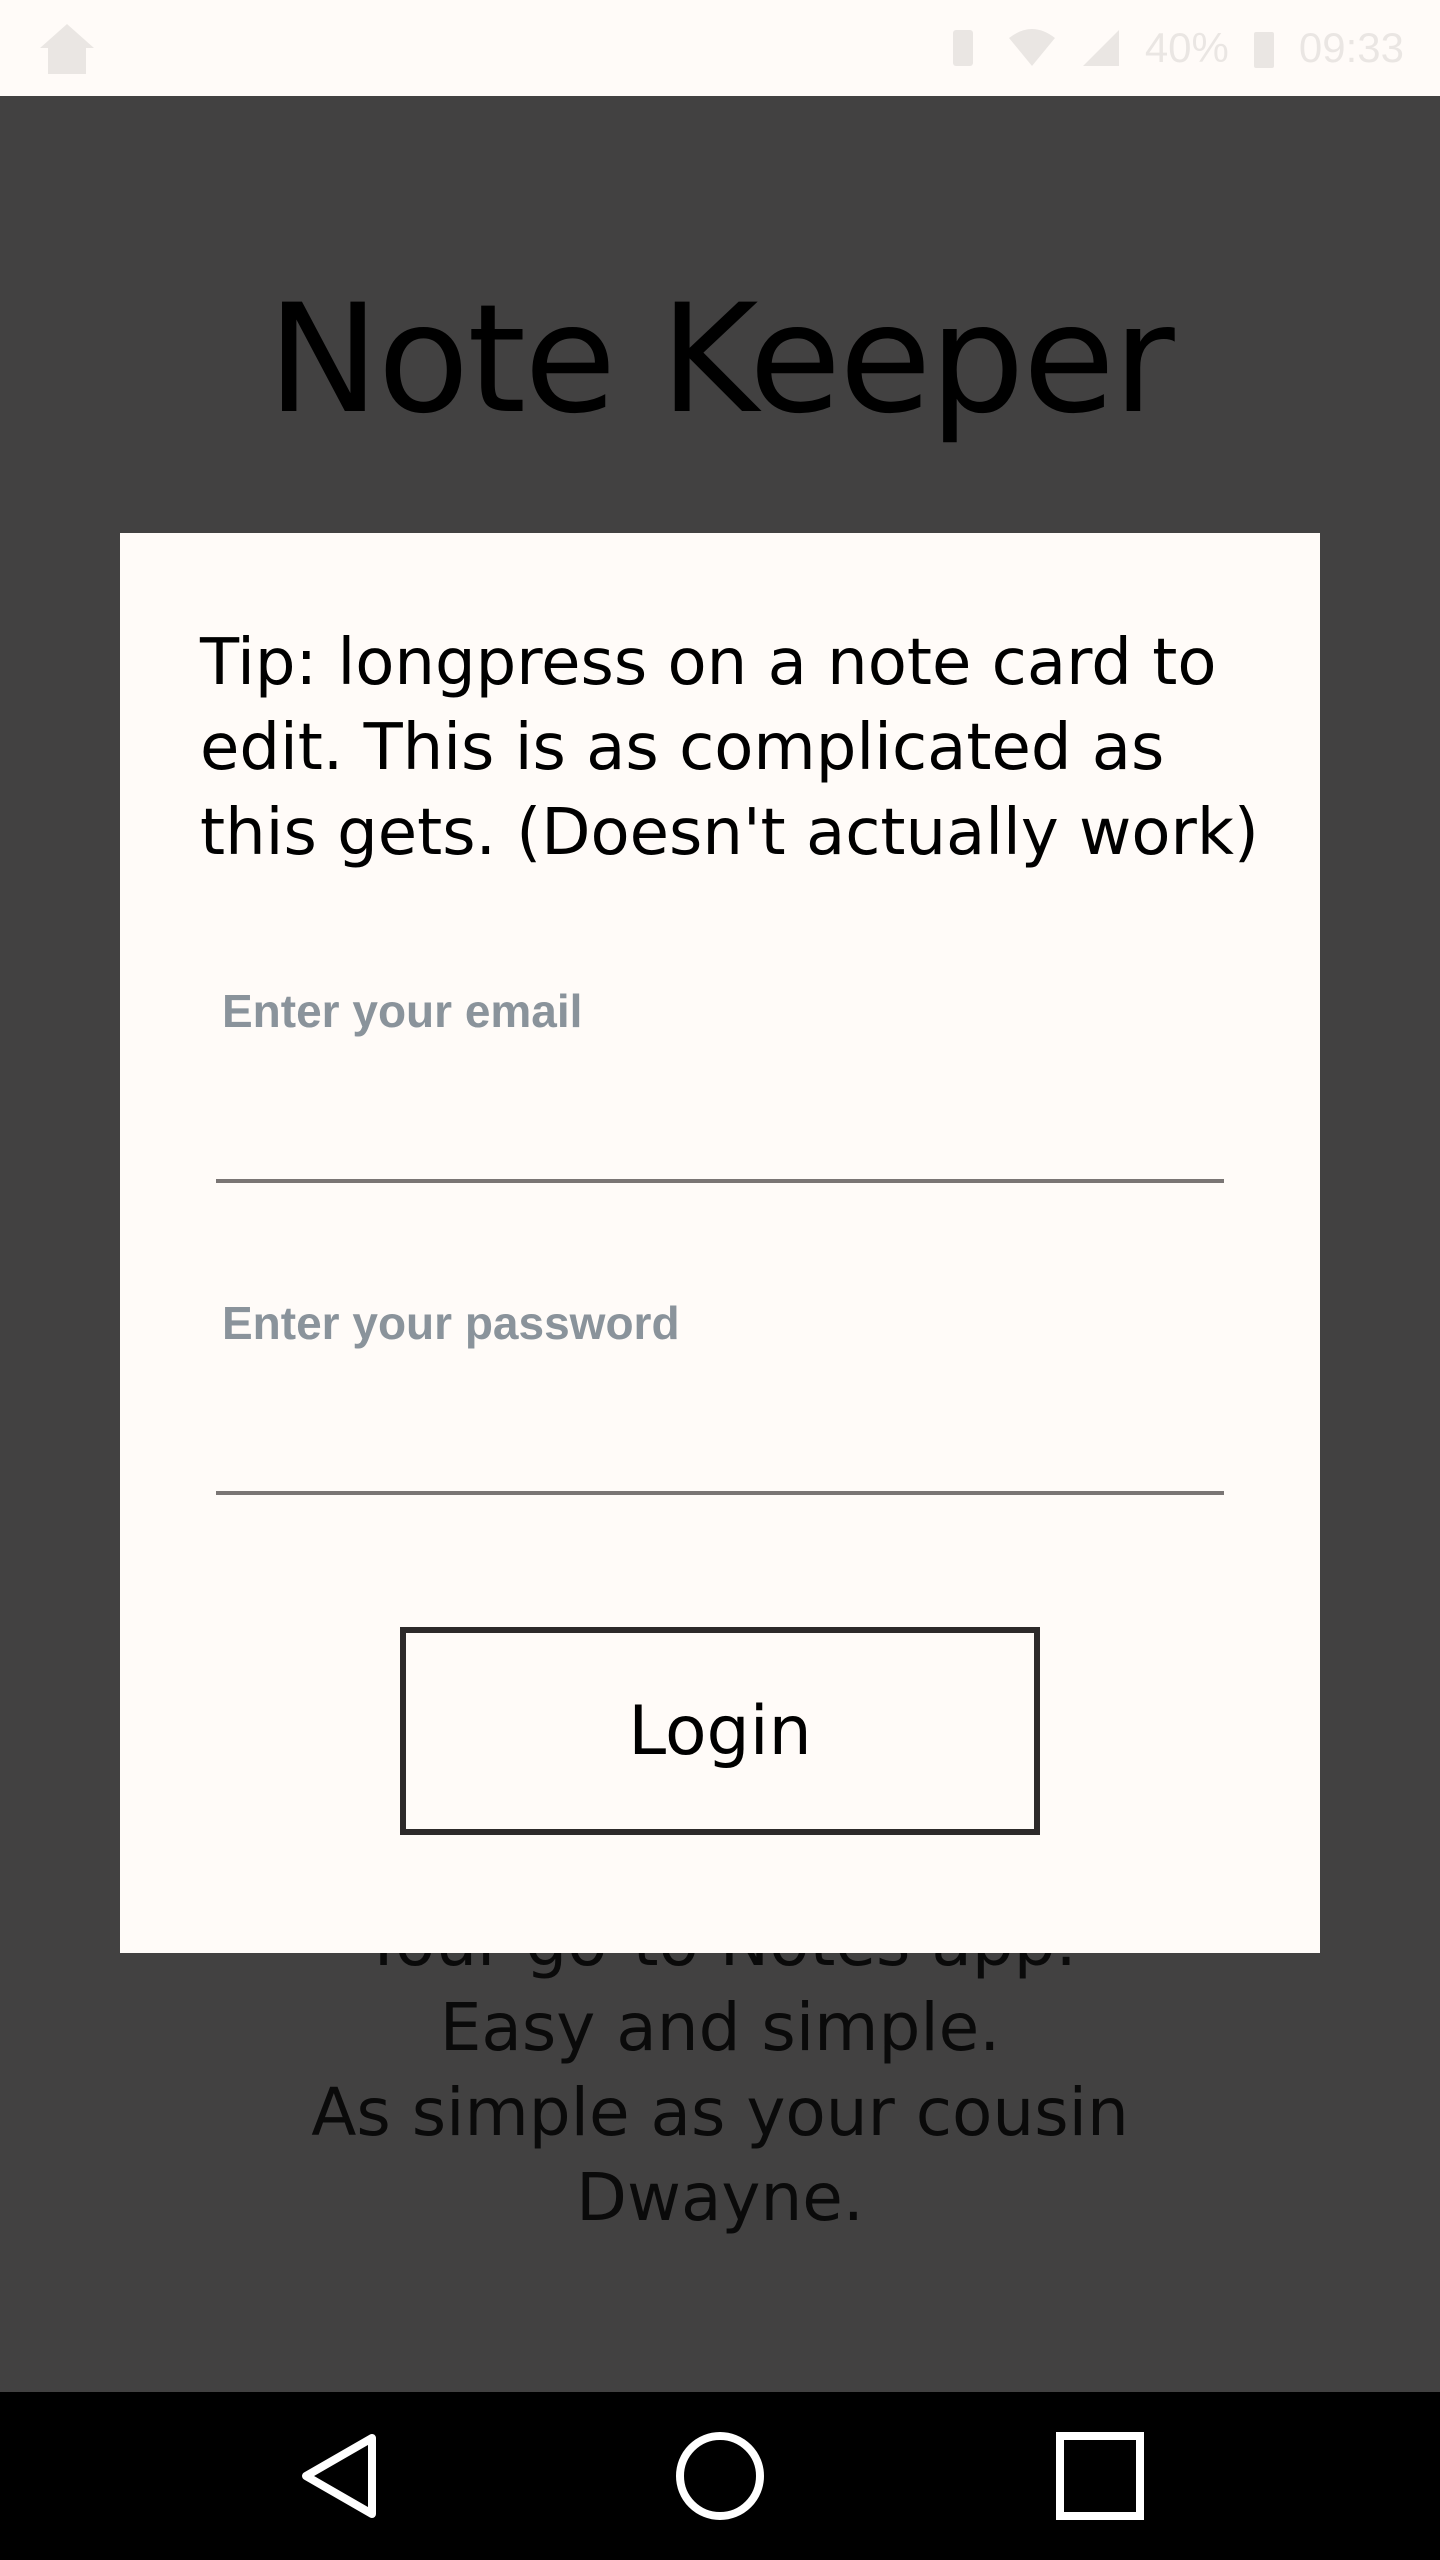 The image size is (1440, 2560). What do you see at coordinates (1100, 48) in the screenshot?
I see `signal-icon` at bounding box center [1100, 48].